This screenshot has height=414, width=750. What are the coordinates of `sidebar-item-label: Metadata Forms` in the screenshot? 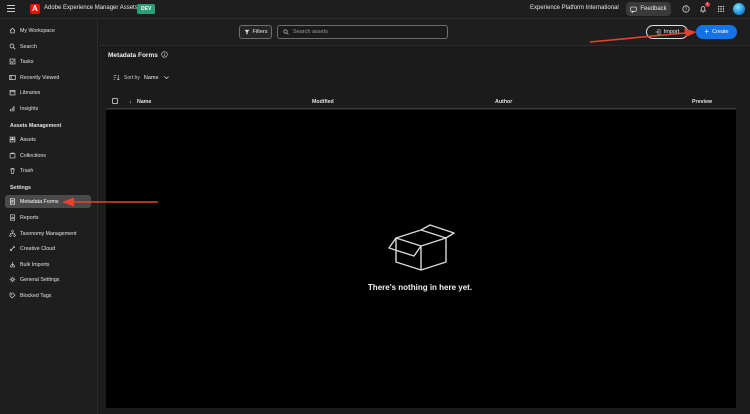 It's located at (39, 201).